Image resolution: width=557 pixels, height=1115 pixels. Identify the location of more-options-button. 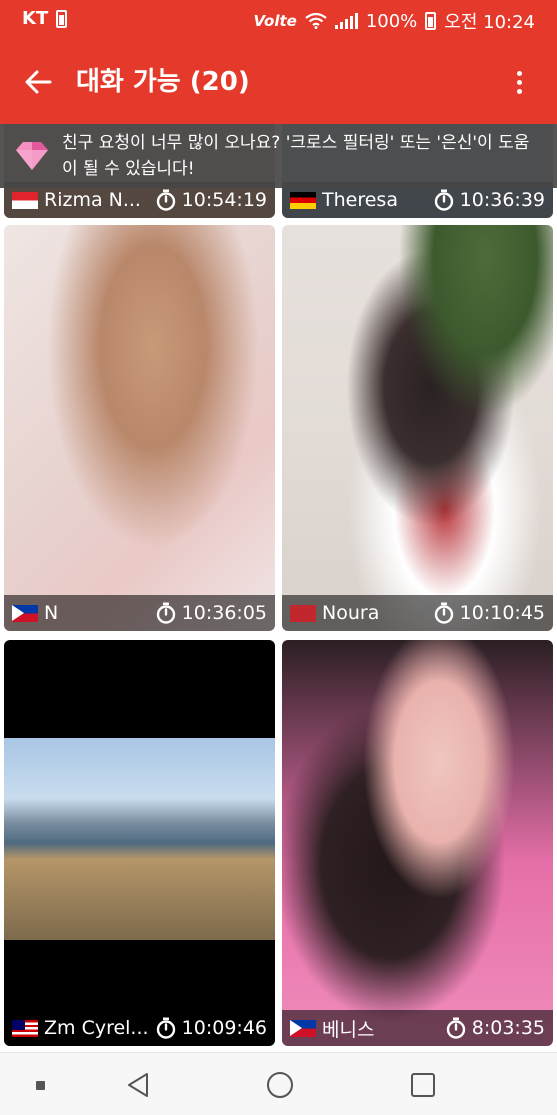
(519, 82).